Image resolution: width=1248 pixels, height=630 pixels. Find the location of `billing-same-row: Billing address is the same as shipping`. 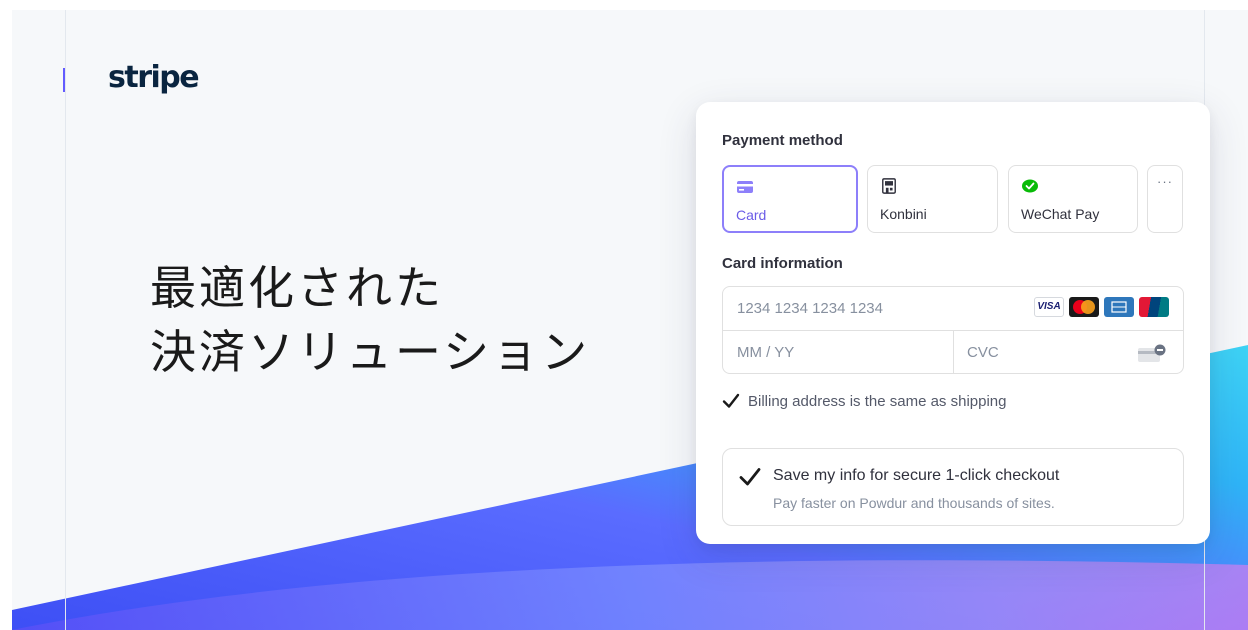

billing-same-row: Billing address is the same as shipping is located at coordinates (864, 401).